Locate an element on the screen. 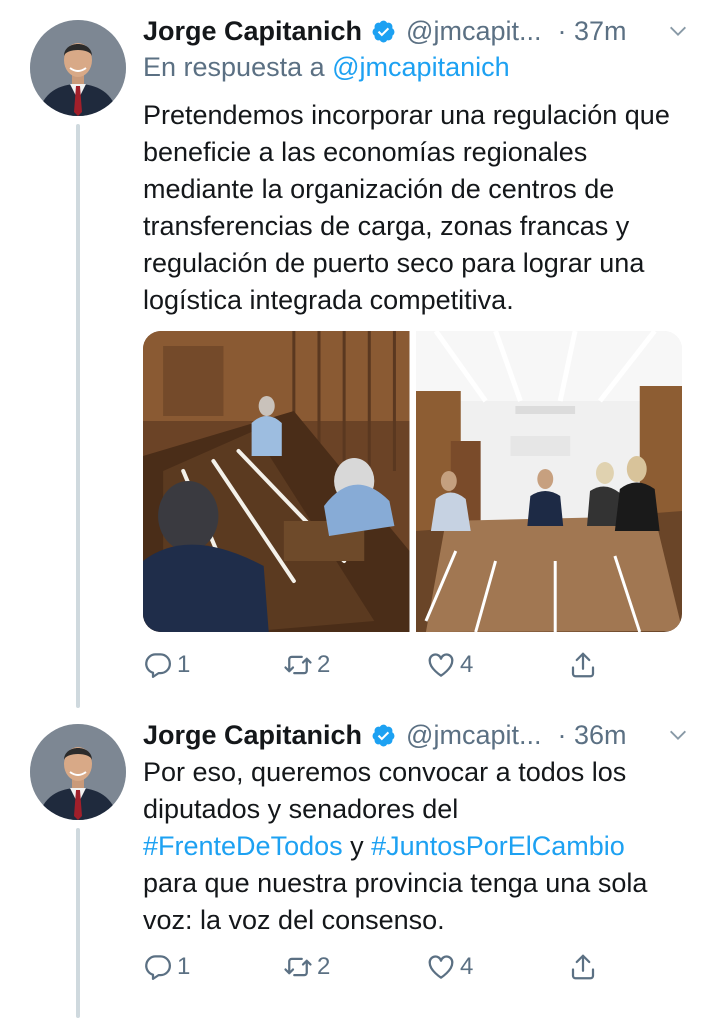  tweet-timestamp: · 37m is located at coordinates (591, 31).